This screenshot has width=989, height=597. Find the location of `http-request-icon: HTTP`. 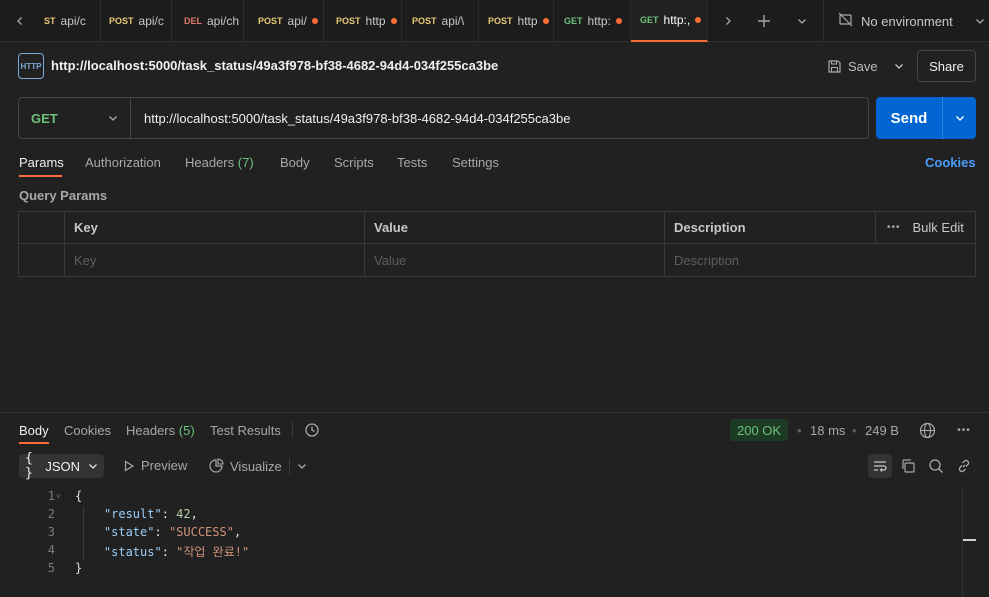

http-request-icon: HTTP is located at coordinates (31, 66).